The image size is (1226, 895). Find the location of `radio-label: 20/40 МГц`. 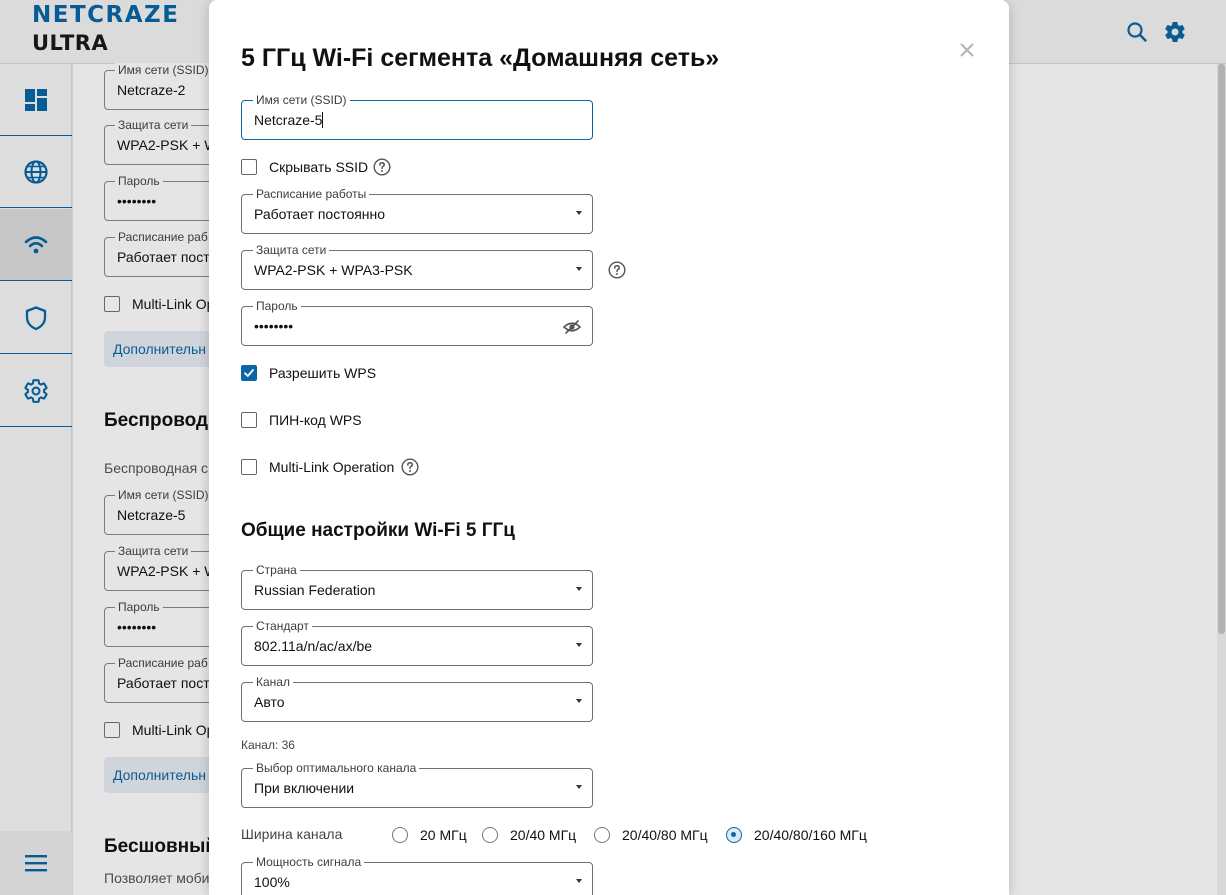

radio-label: 20/40 МГц is located at coordinates (543, 835).